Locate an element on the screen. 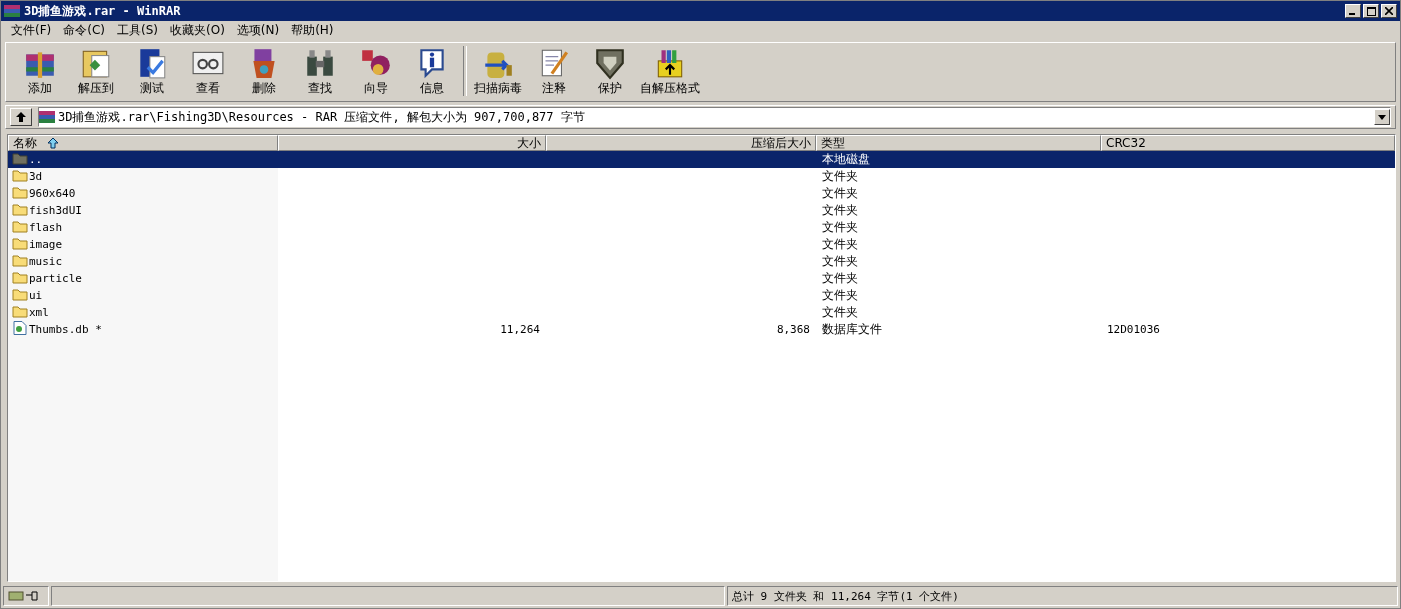 This screenshot has height=609, width=1401. file-row: image 文件夹 is located at coordinates (701, 244).